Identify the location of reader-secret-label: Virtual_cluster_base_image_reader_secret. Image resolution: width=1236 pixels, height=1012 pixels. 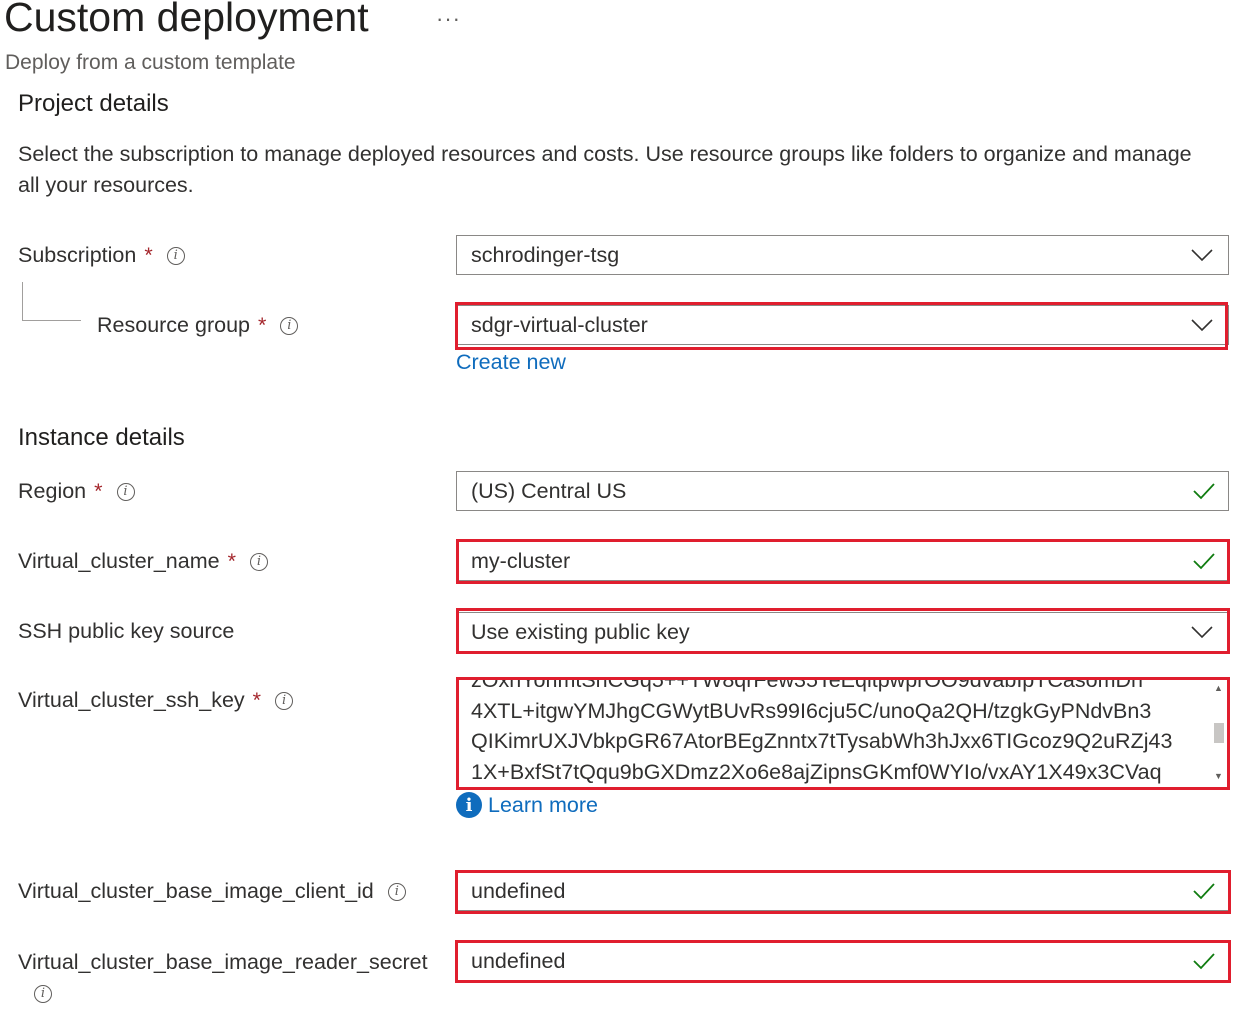
(223, 962).